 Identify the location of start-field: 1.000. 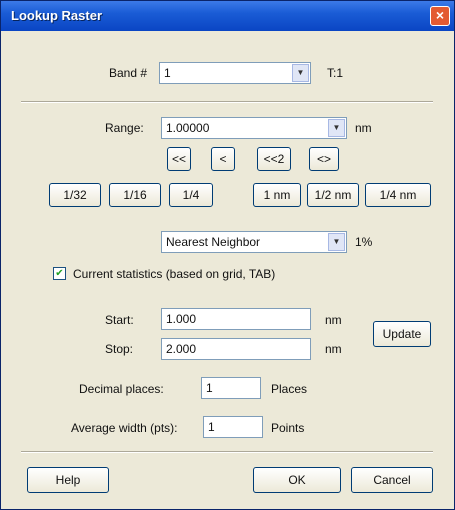
(236, 319).